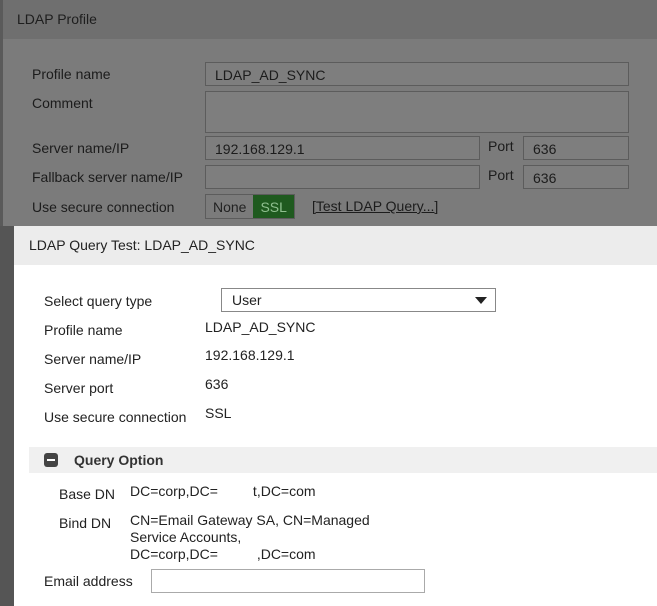  I want to click on dialog-profile-name: LDAP_AD_SYNC, so click(260, 327).